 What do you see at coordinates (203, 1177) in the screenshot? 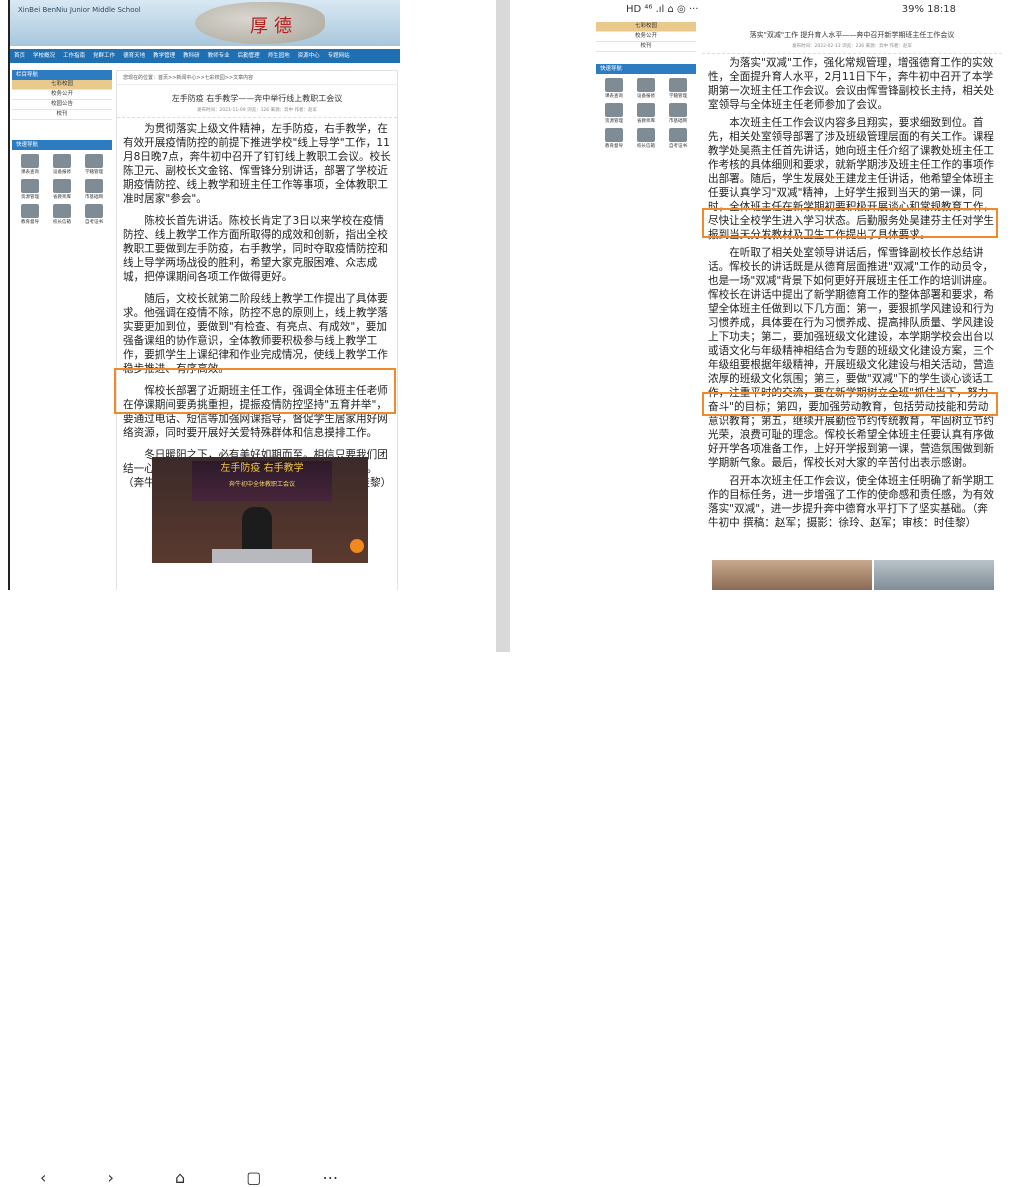
I see `bottom-nav-icons: ‹ › ⌂ ▢ ⋯` at bounding box center [203, 1177].